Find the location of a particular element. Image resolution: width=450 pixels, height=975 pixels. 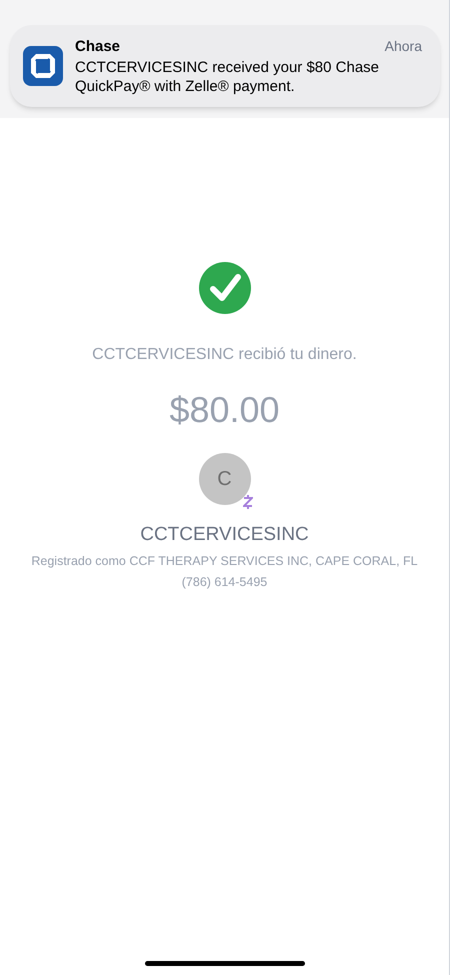

registered-name: Registrado como CCF THERAPY SERVICES INC, CAPE CORAL, FL is located at coordinates (224, 561).